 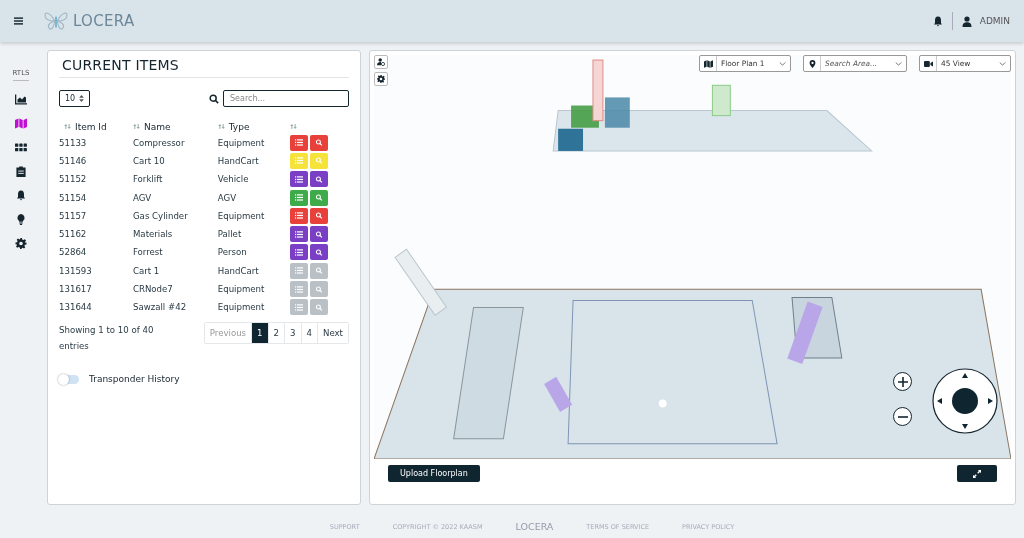 I want to click on user-gear-icon, so click(x=381, y=62).